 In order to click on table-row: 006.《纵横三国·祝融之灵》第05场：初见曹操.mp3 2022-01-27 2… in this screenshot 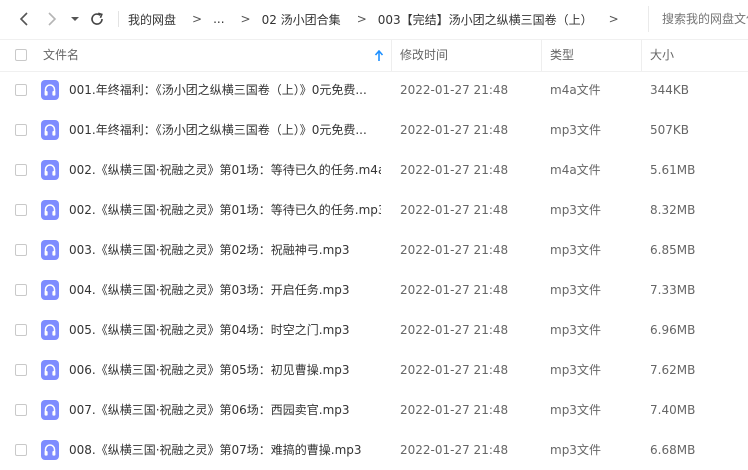, I will do `click(374, 370)`.